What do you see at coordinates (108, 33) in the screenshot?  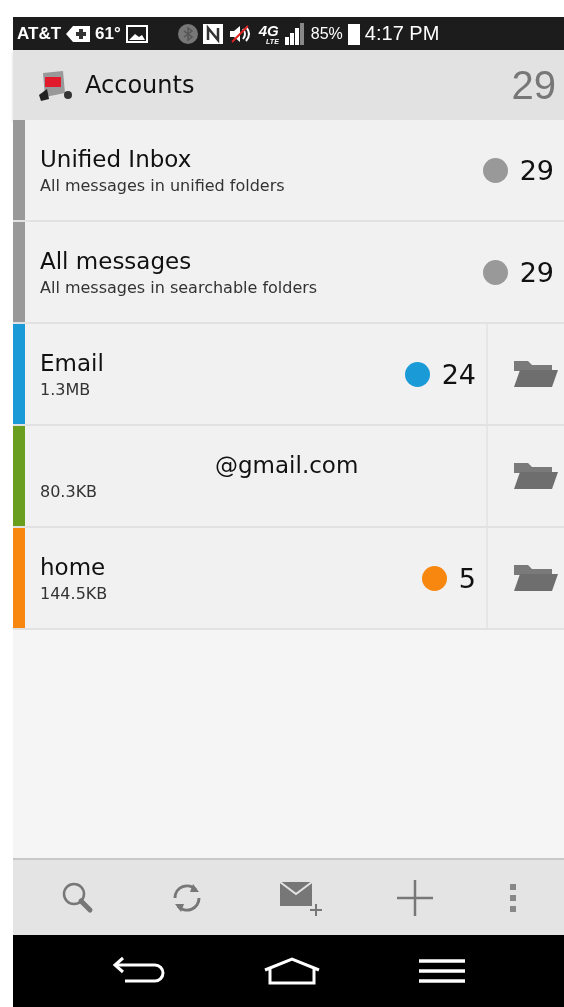 I see `temperature-label: 61°` at bounding box center [108, 33].